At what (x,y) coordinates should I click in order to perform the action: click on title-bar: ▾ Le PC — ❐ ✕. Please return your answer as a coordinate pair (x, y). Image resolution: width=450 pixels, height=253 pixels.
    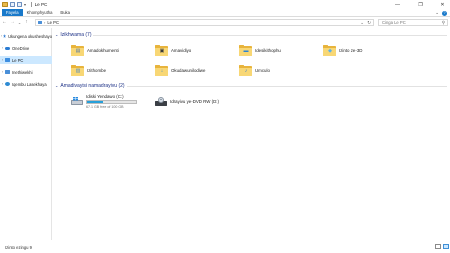
    Looking at the image, I should click on (225, 4).